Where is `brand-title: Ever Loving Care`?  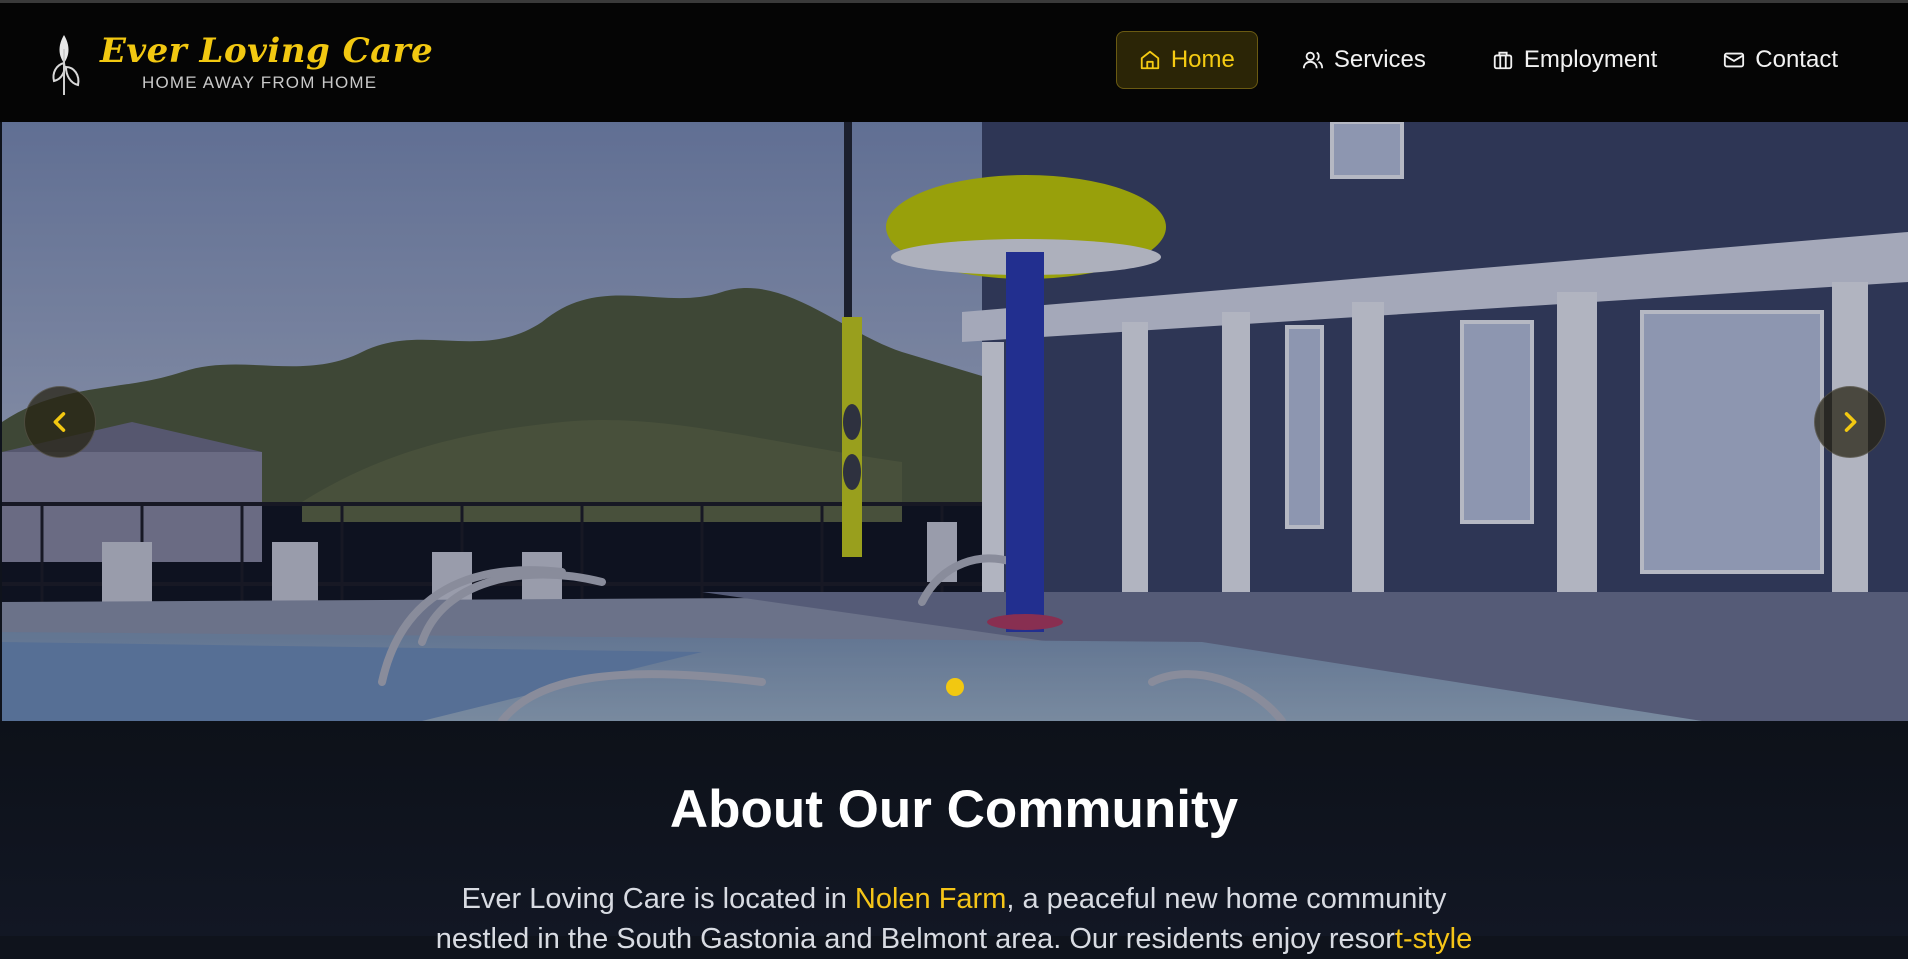 brand-title: Ever Loving Care is located at coordinates (267, 51).